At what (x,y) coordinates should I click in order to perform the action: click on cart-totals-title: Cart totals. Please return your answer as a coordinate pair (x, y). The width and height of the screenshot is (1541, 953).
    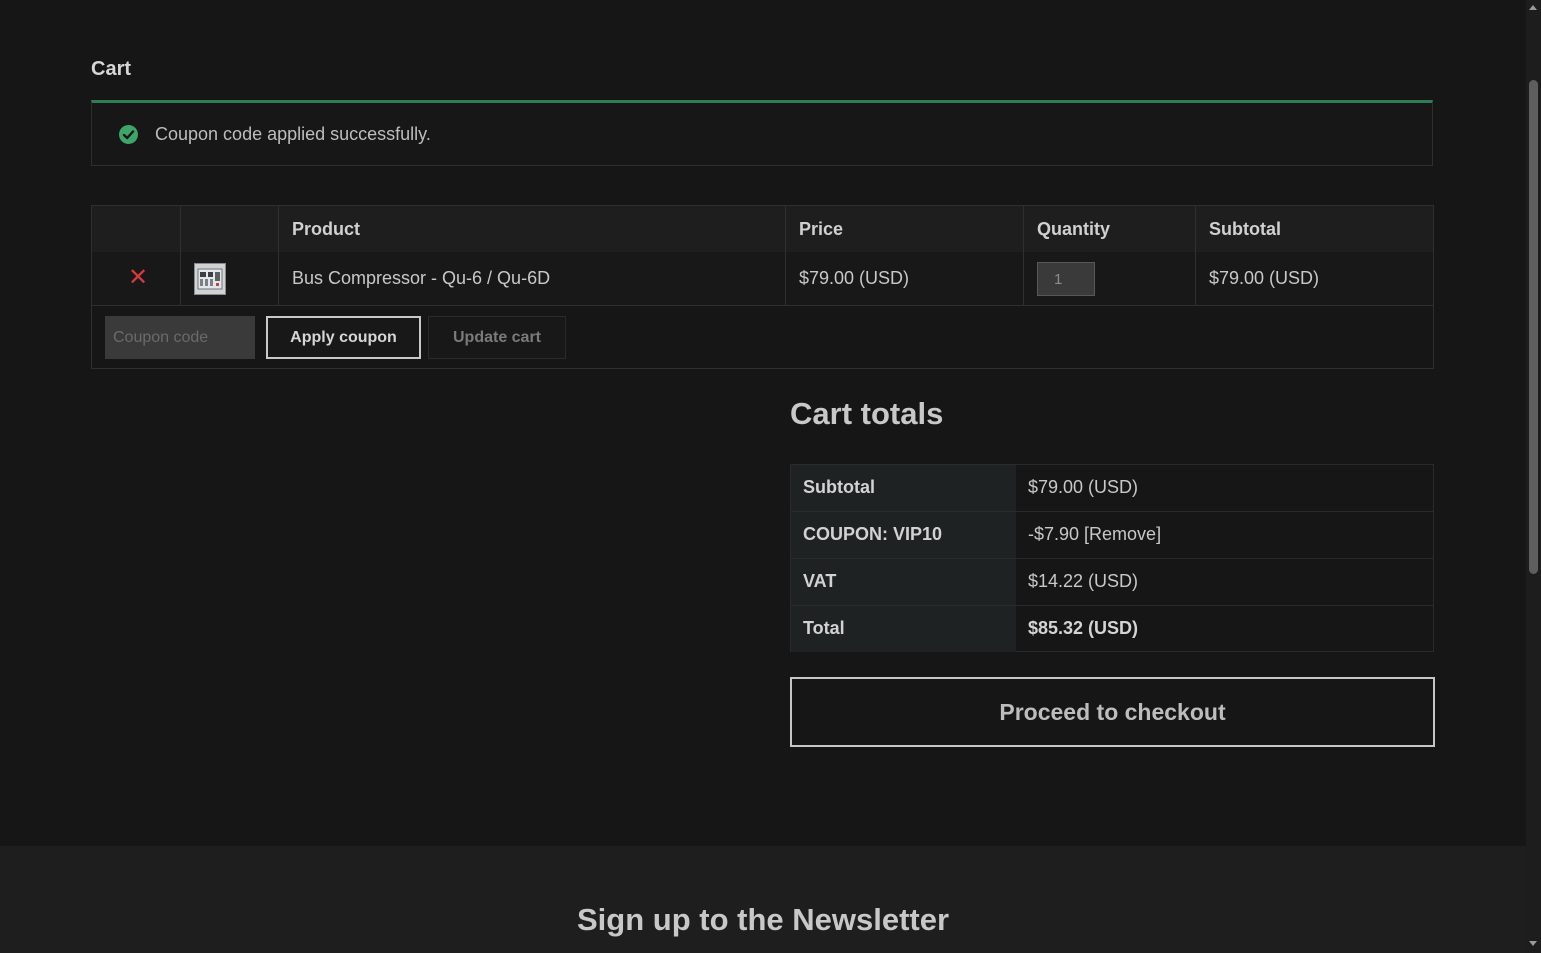
    Looking at the image, I should click on (867, 413).